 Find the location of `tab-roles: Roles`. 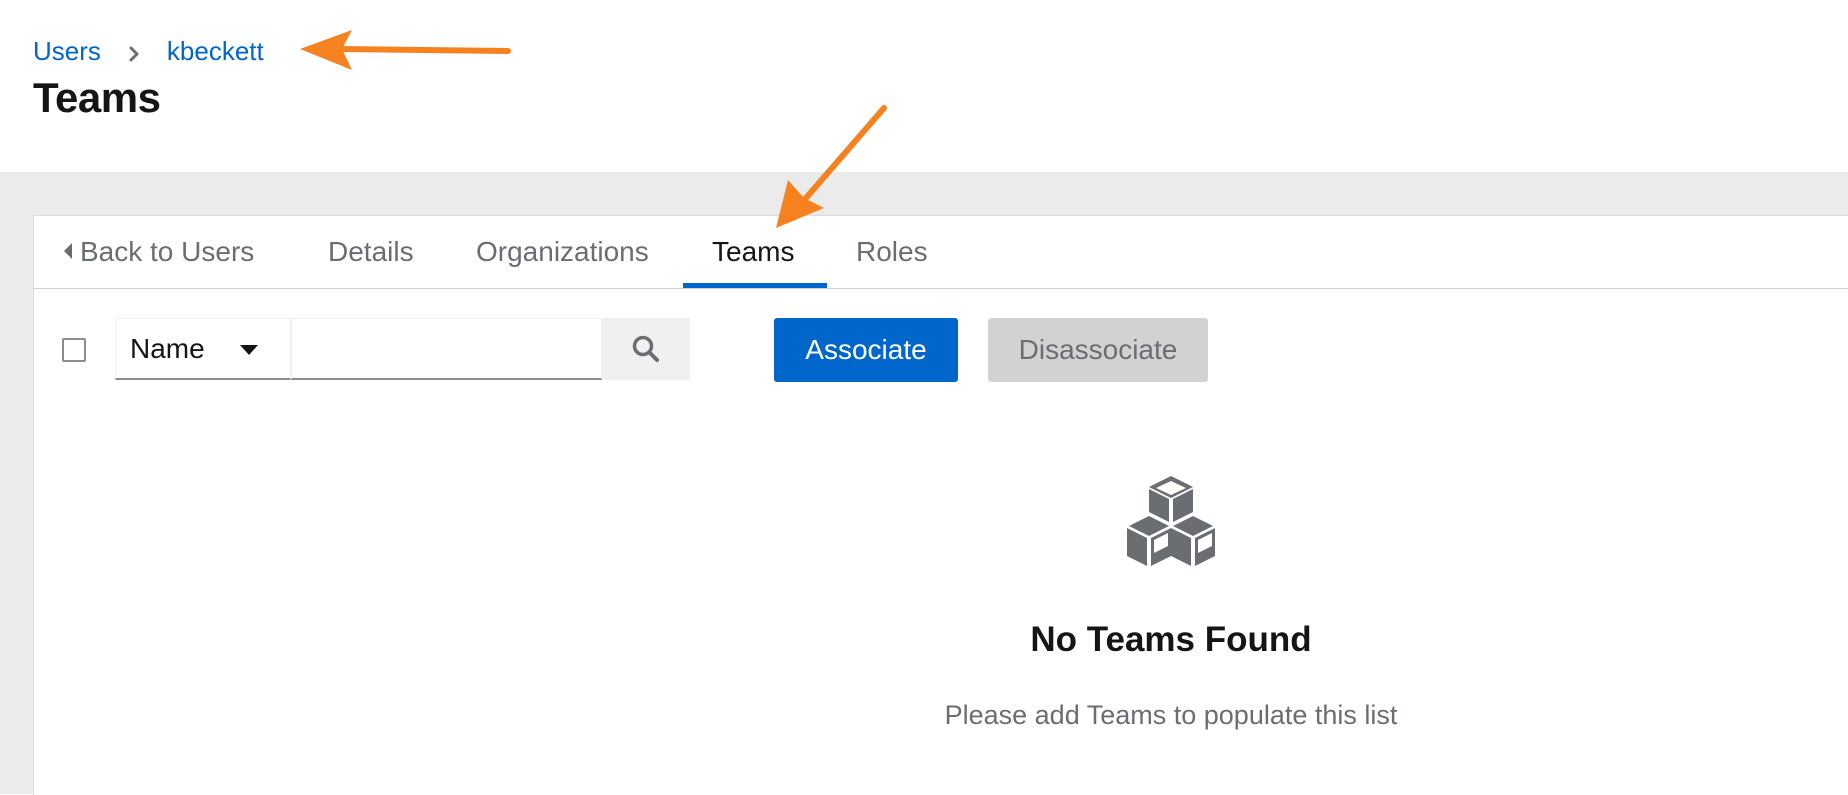

tab-roles: Roles is located at coordinates (892, 252).